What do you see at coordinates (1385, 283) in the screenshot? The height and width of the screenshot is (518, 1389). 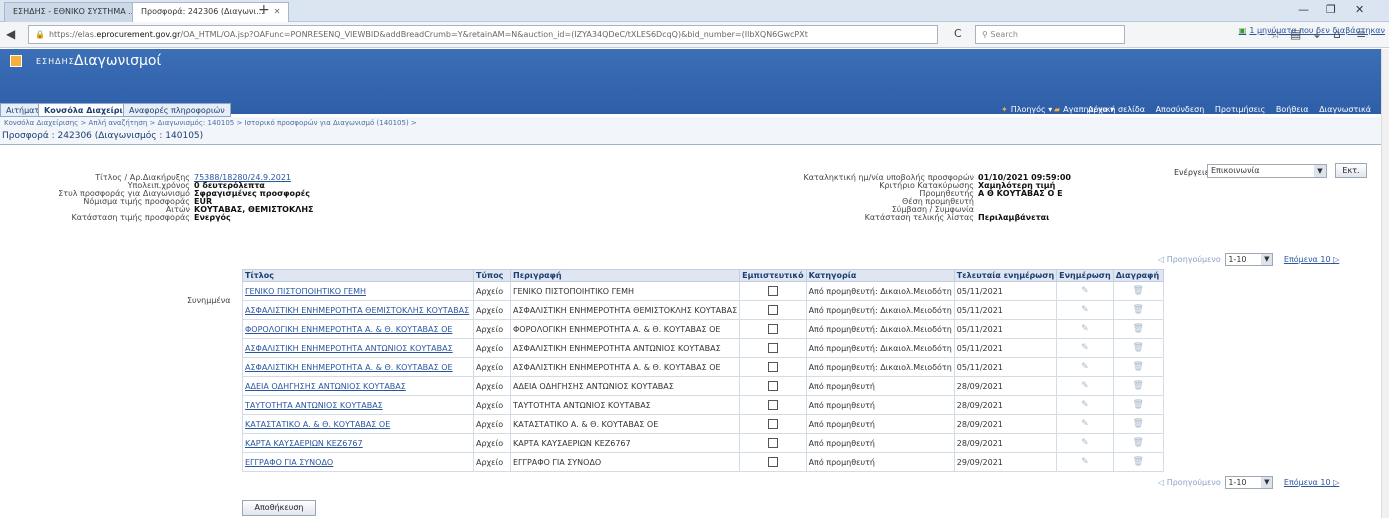 I see `page-scrollbar` at bounding box center [1385, 283].